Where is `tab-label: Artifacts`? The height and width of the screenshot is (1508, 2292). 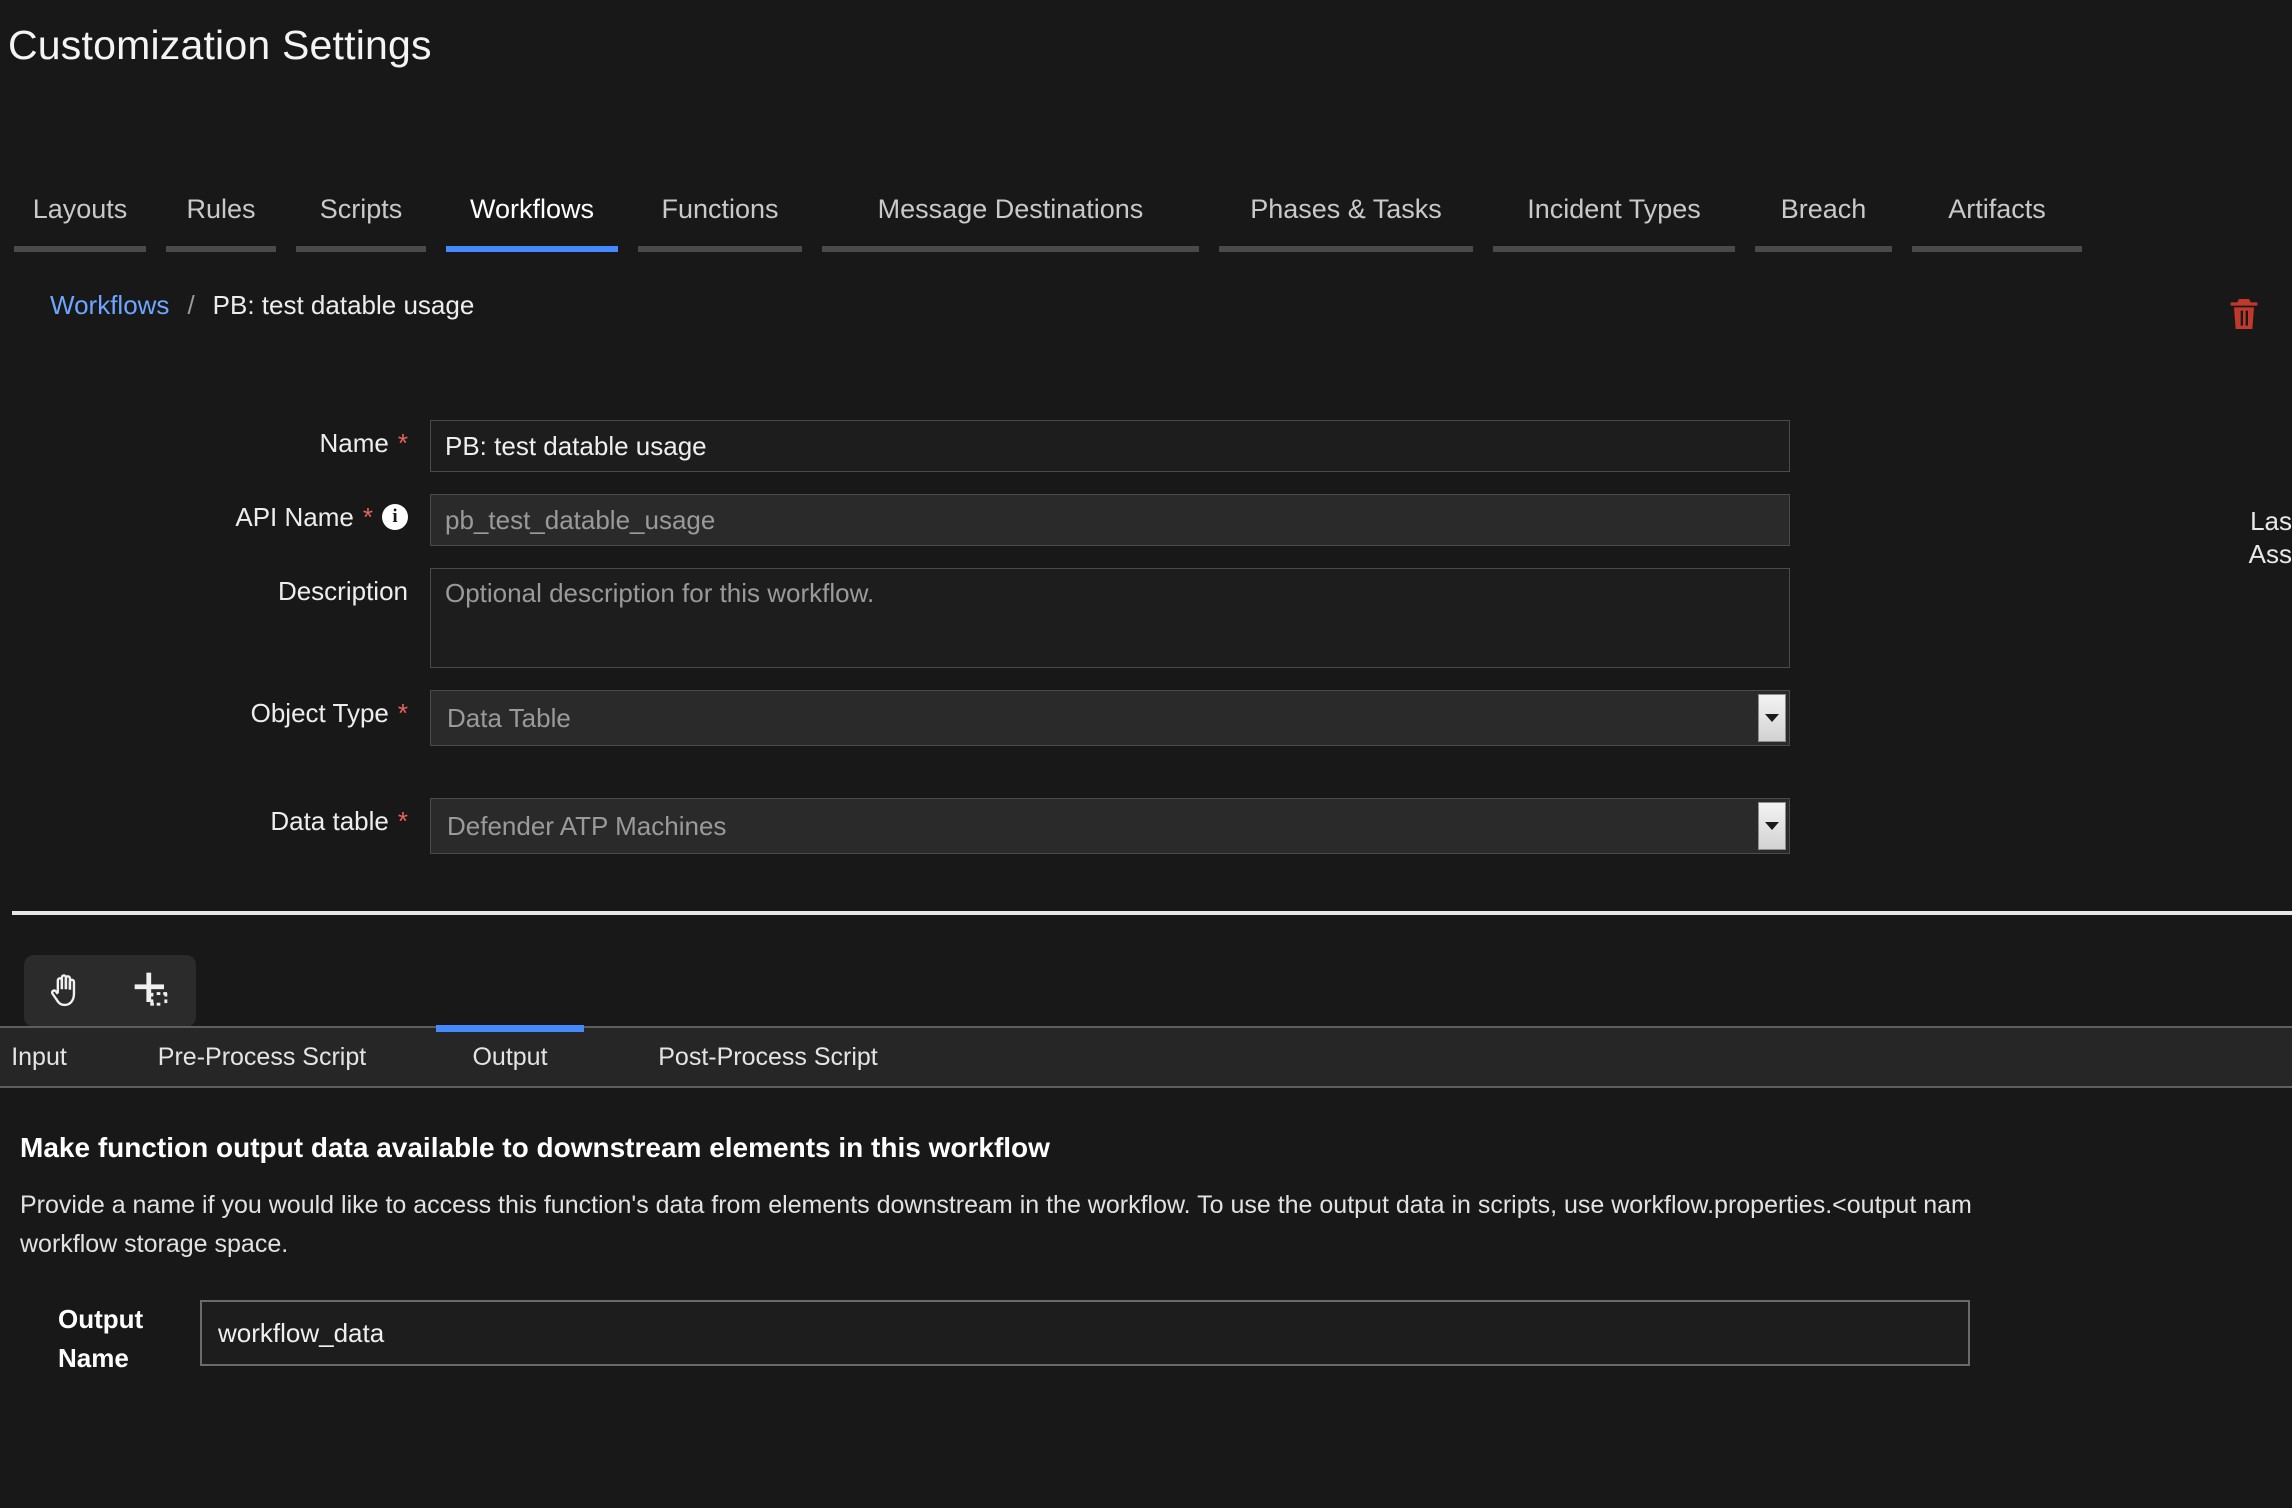 tab-label: Artifacts is located at coordinates (1997, 209).